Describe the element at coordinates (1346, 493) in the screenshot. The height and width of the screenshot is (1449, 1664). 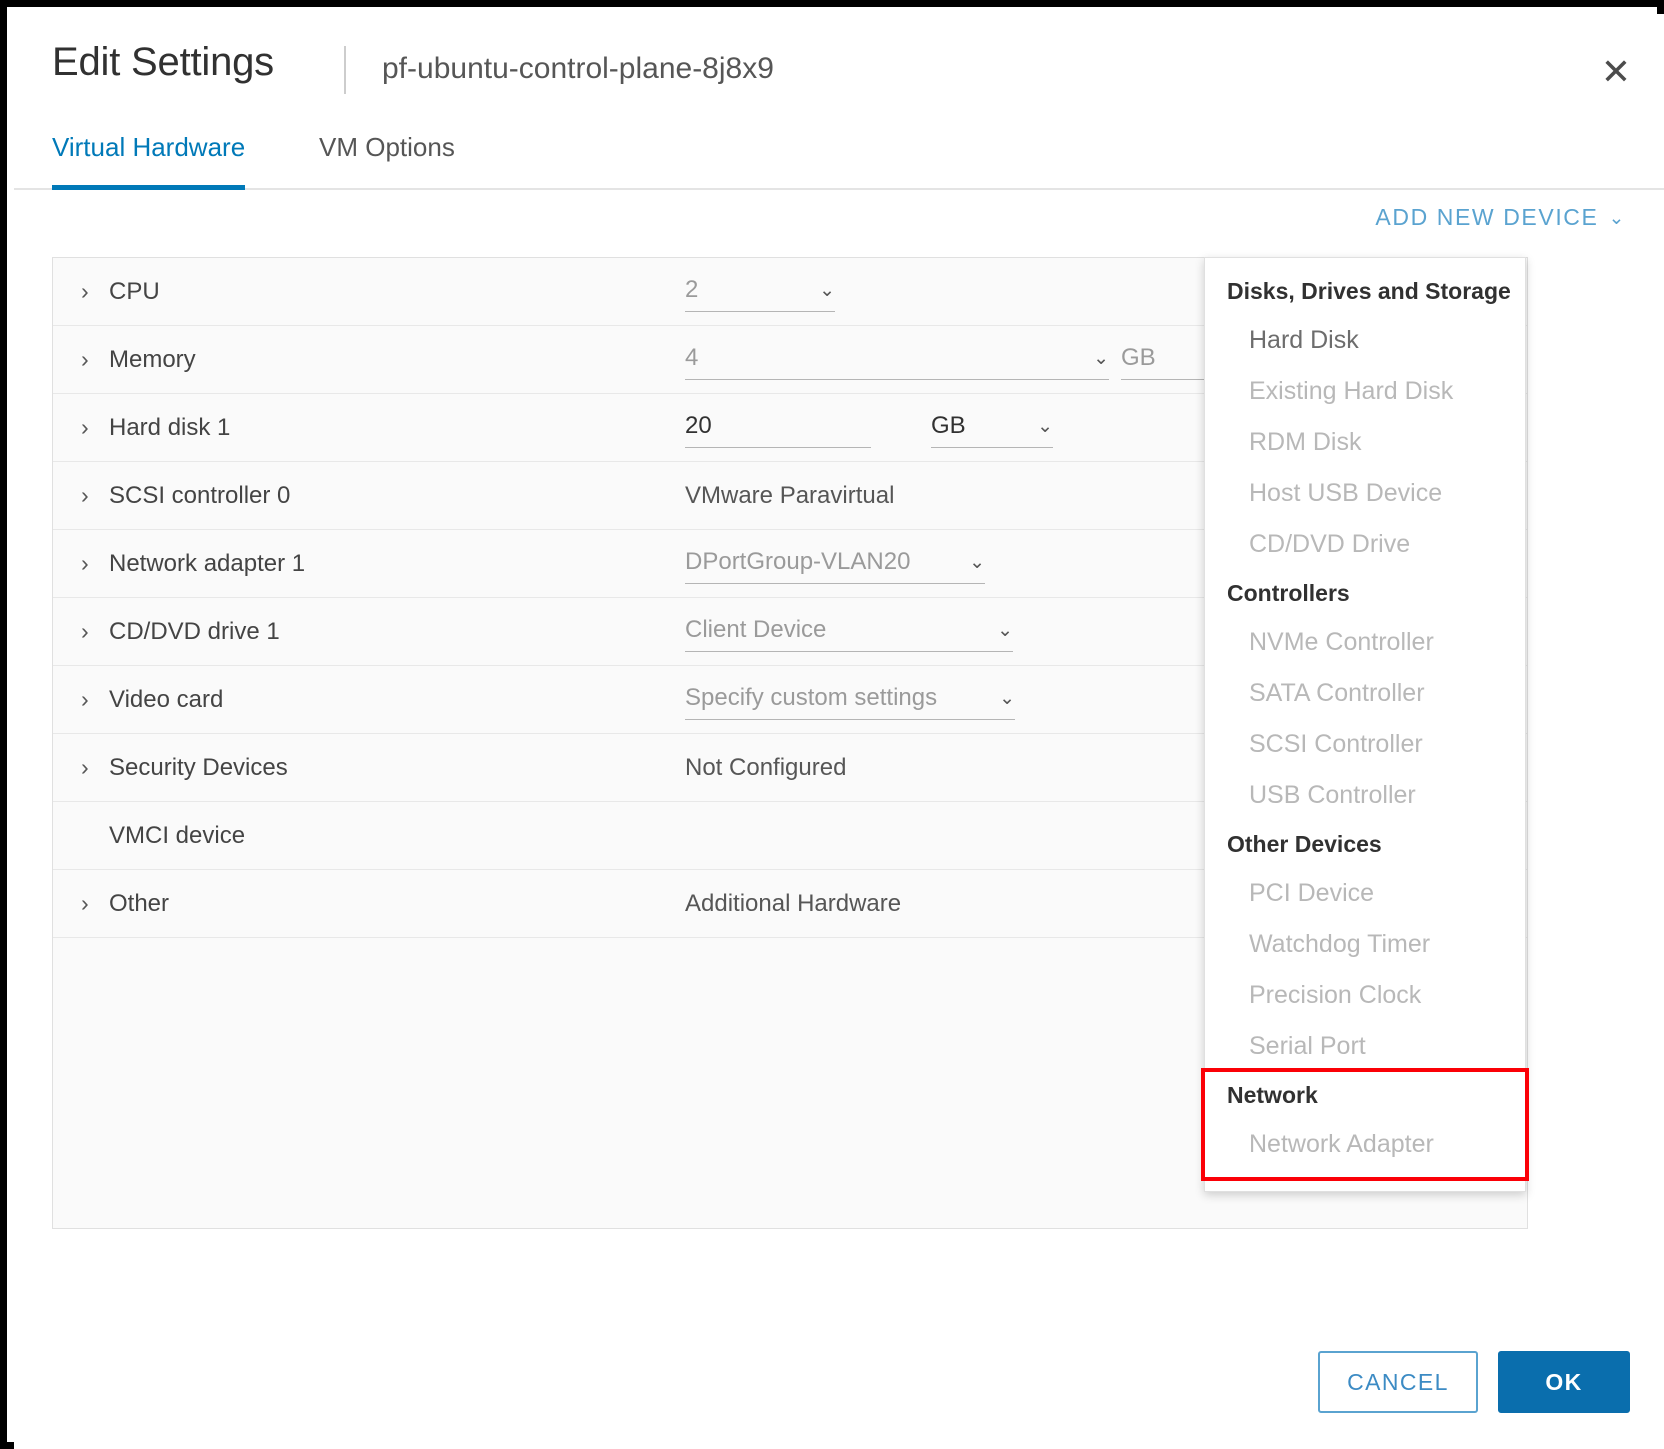
I see `menu-item-host-usb-device: Host USB Device` at that location.